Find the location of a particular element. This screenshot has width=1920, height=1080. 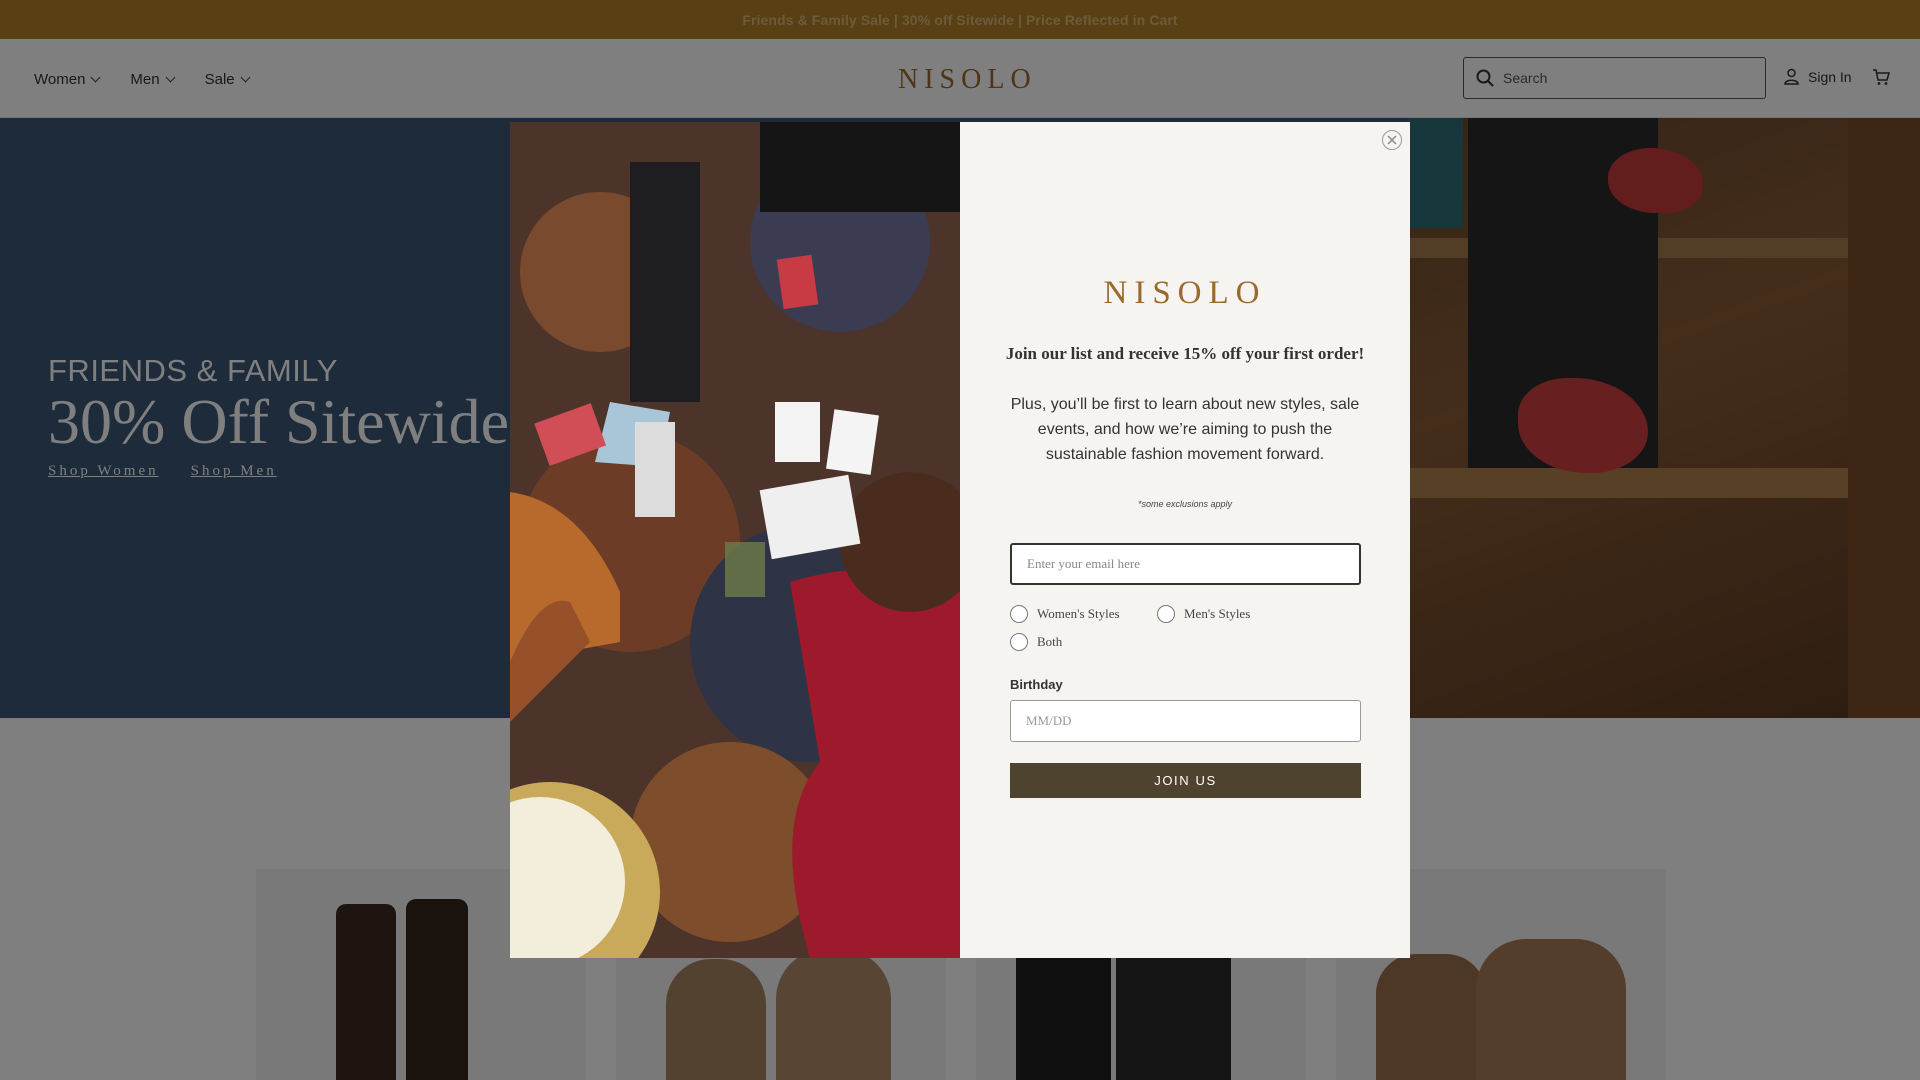

radio-label: Both is located at coordinates (1050, 641).